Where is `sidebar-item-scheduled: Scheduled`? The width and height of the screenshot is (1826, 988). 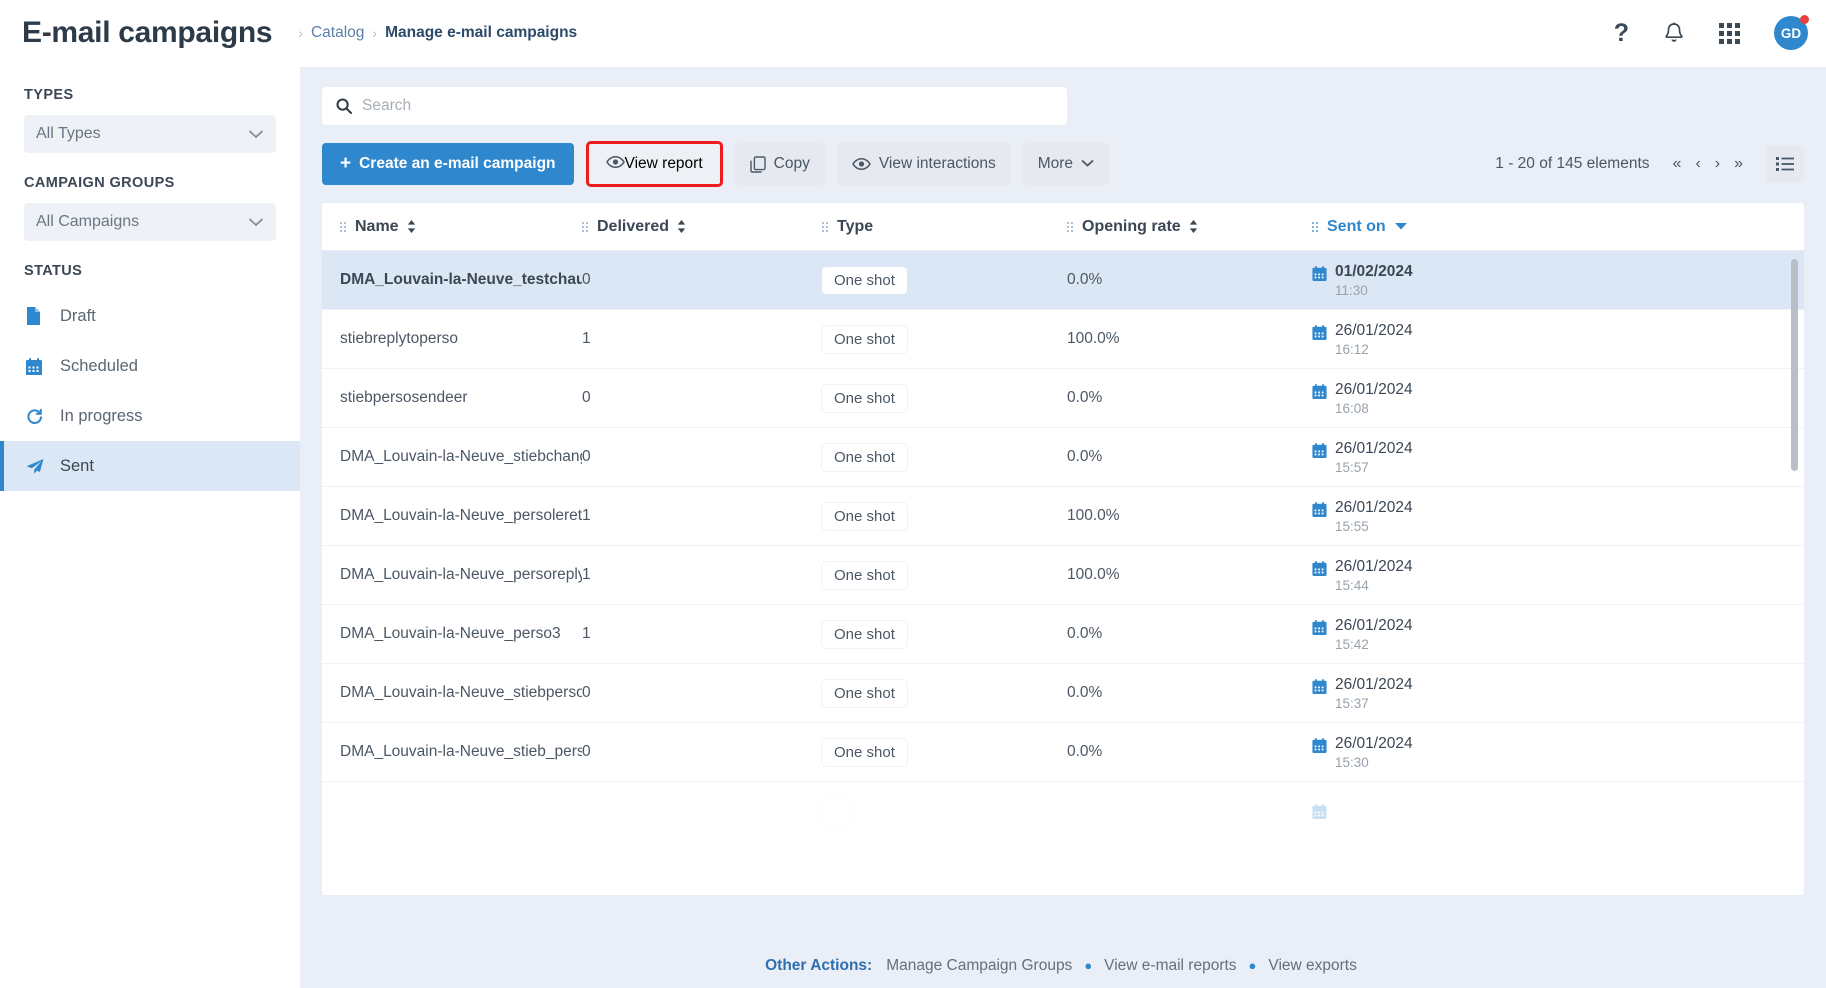
sidebar-item-scheduled: Scheduled is located at coordinates (150, 366).